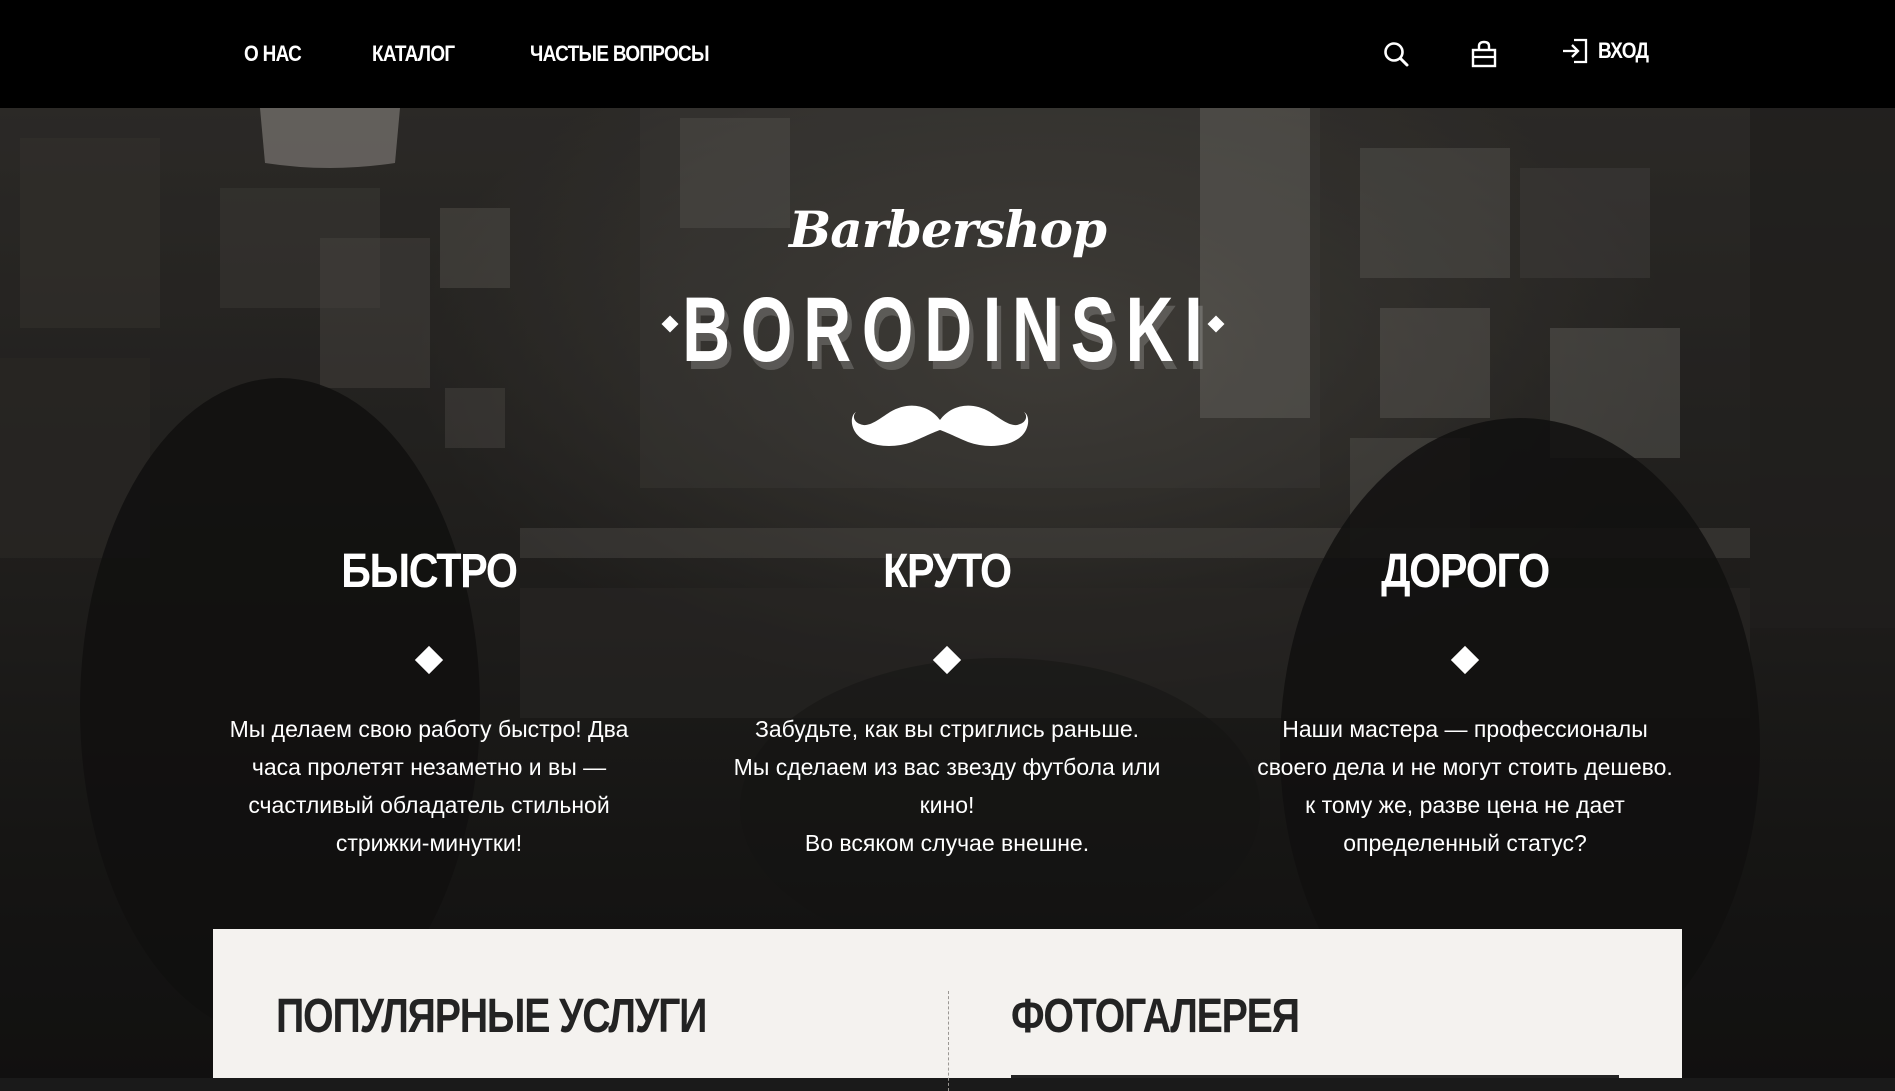  I want to click on brand-script-title: Barbershop, so click(948, 229).